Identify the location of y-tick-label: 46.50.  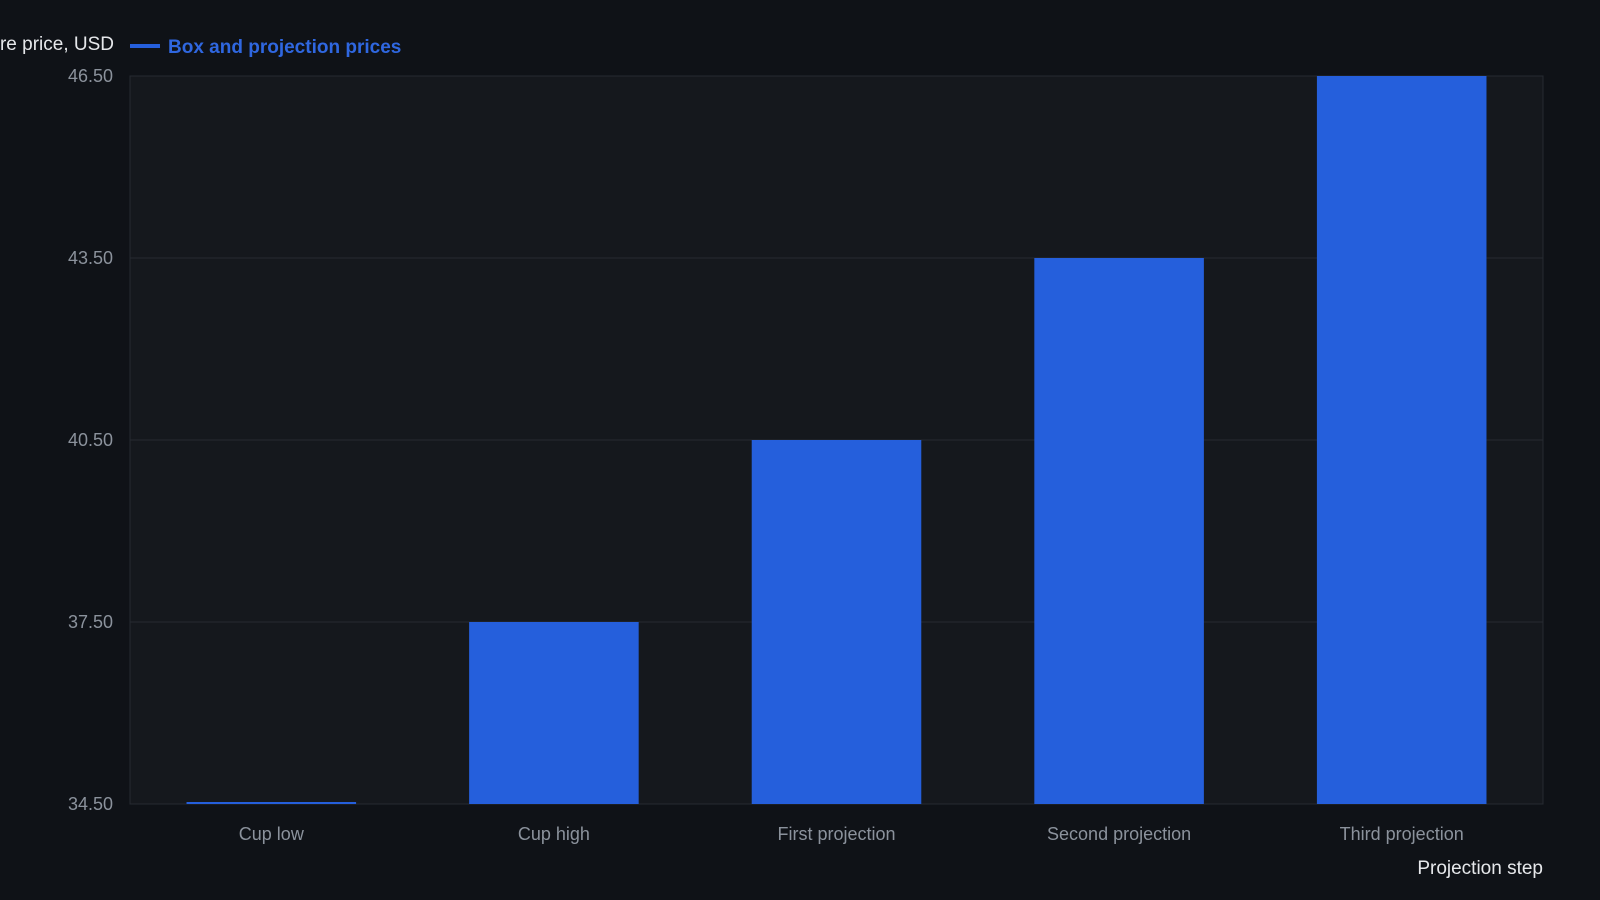
(90, 76).